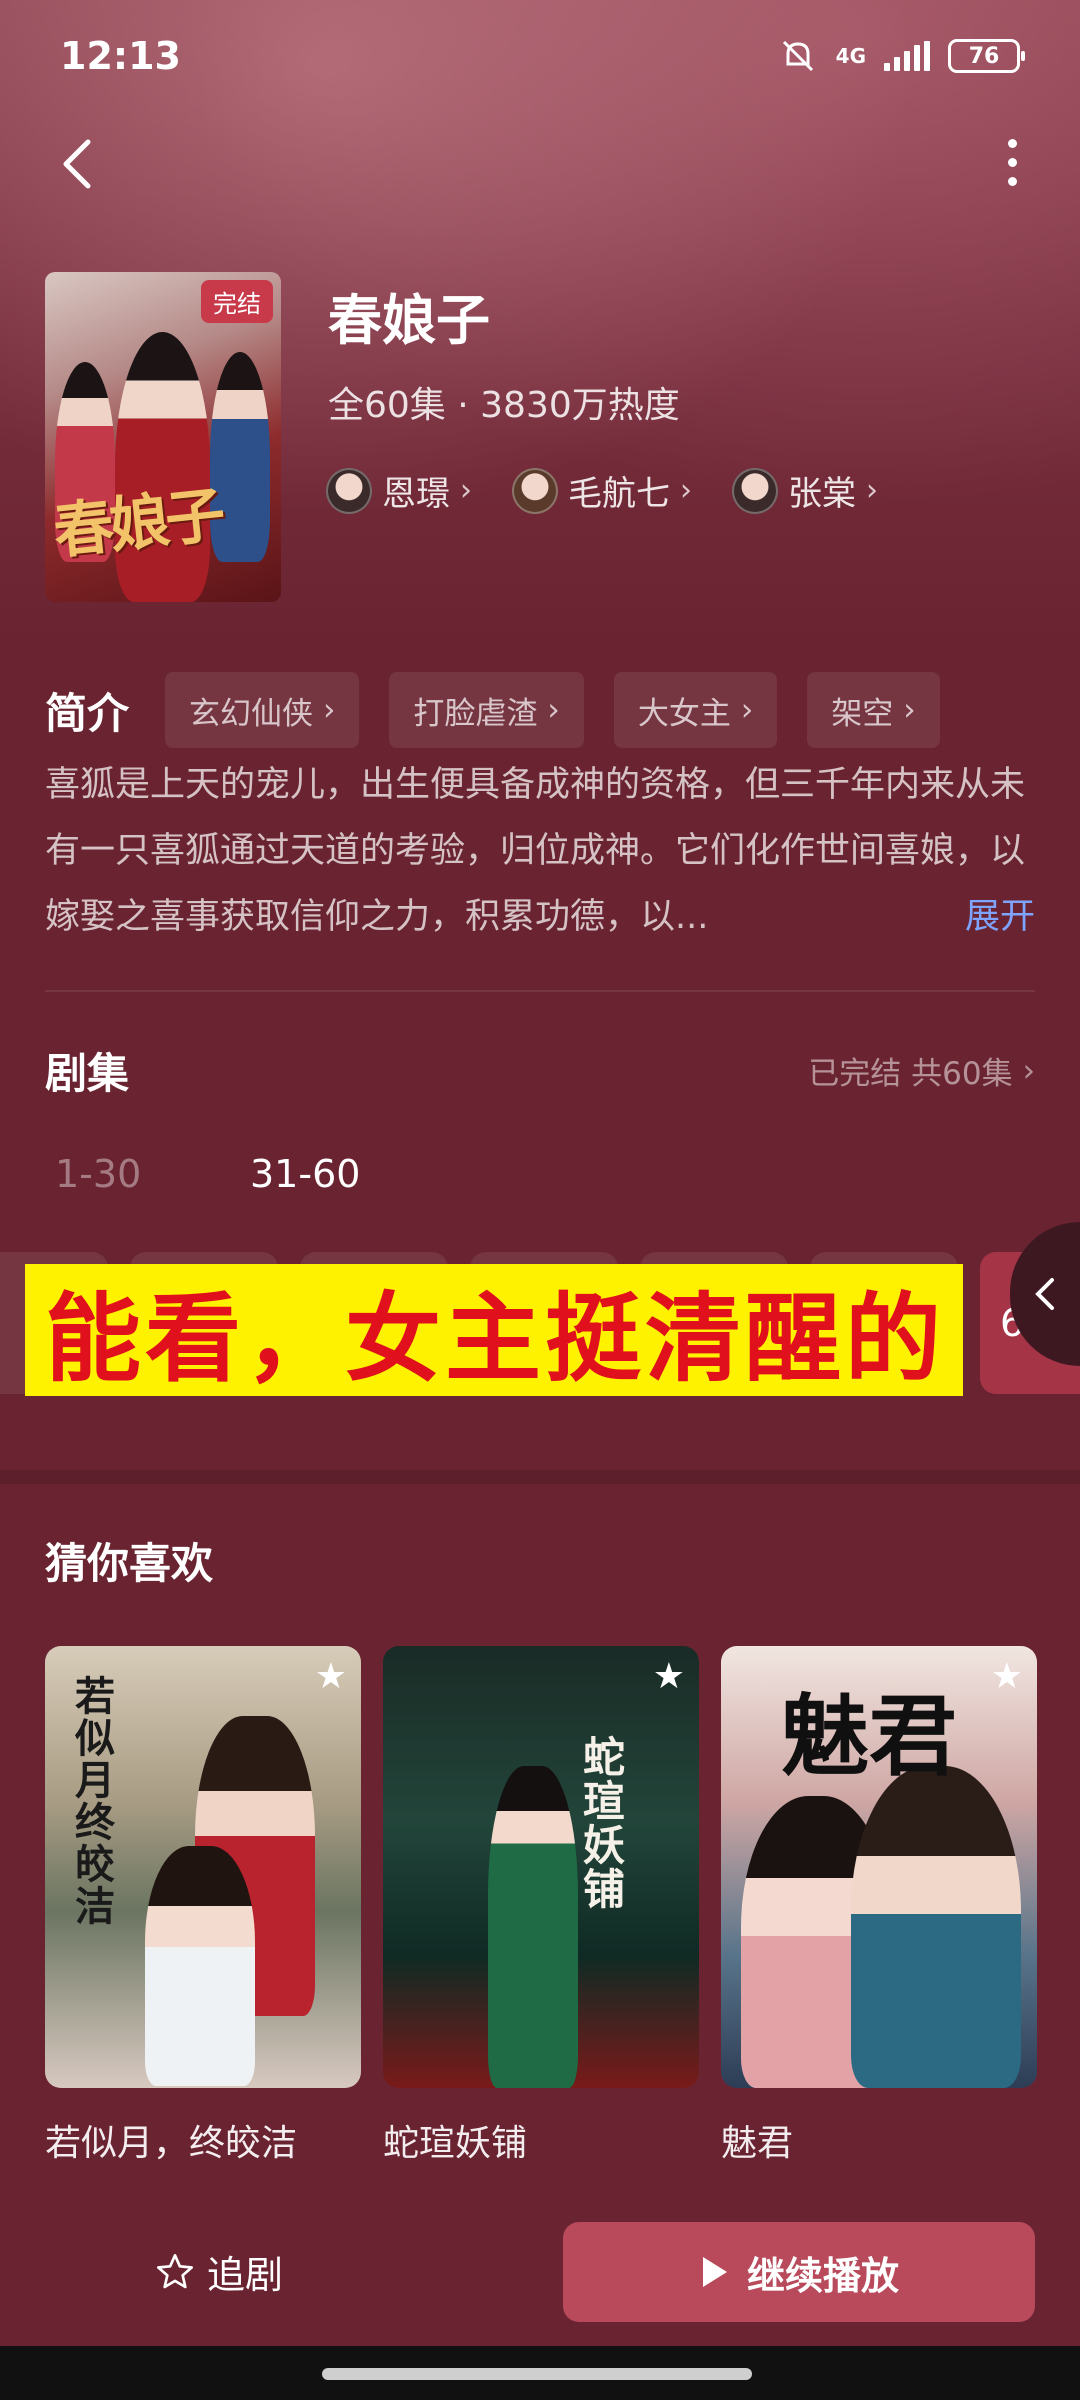 This screenshot has height=2400, width=1080. Describe the element at coordinates (714, 2272) in the screenshot. I see `play-icon` at that location.